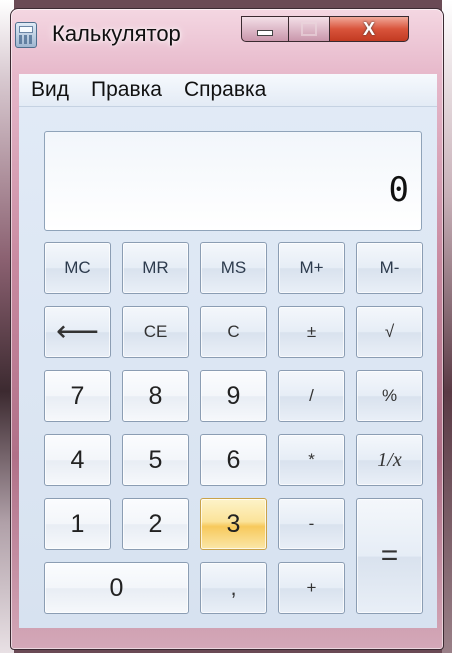 The width and height of the screenshot is (452, 653). Describe the element at coordinates (265, 33) in the screenshot. I see `minimize-icon` at that location.